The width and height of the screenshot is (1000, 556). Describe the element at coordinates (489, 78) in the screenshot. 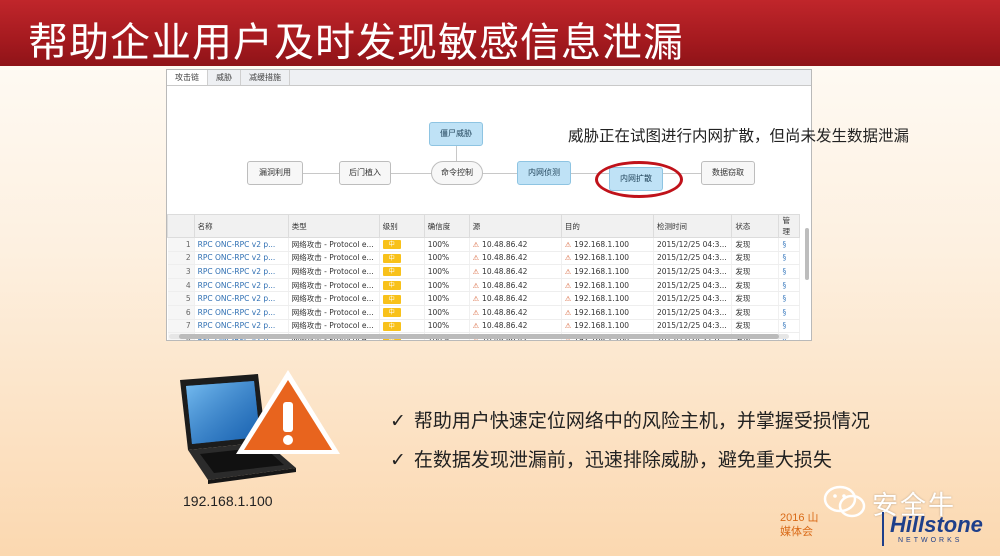

I see `tab-bar: 攻击链 威胁 减缓措施` at that location.